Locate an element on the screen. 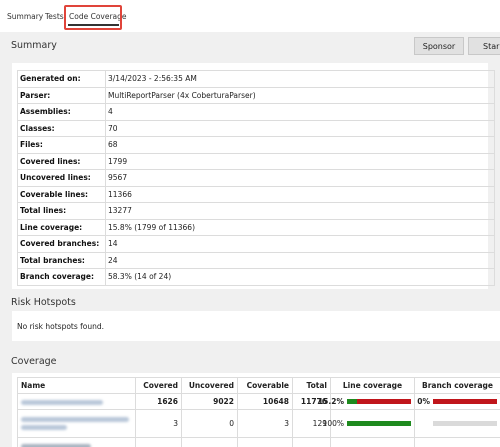  tab-bar: Summary Tests Code Coverage is located at coordinates (250, 16).